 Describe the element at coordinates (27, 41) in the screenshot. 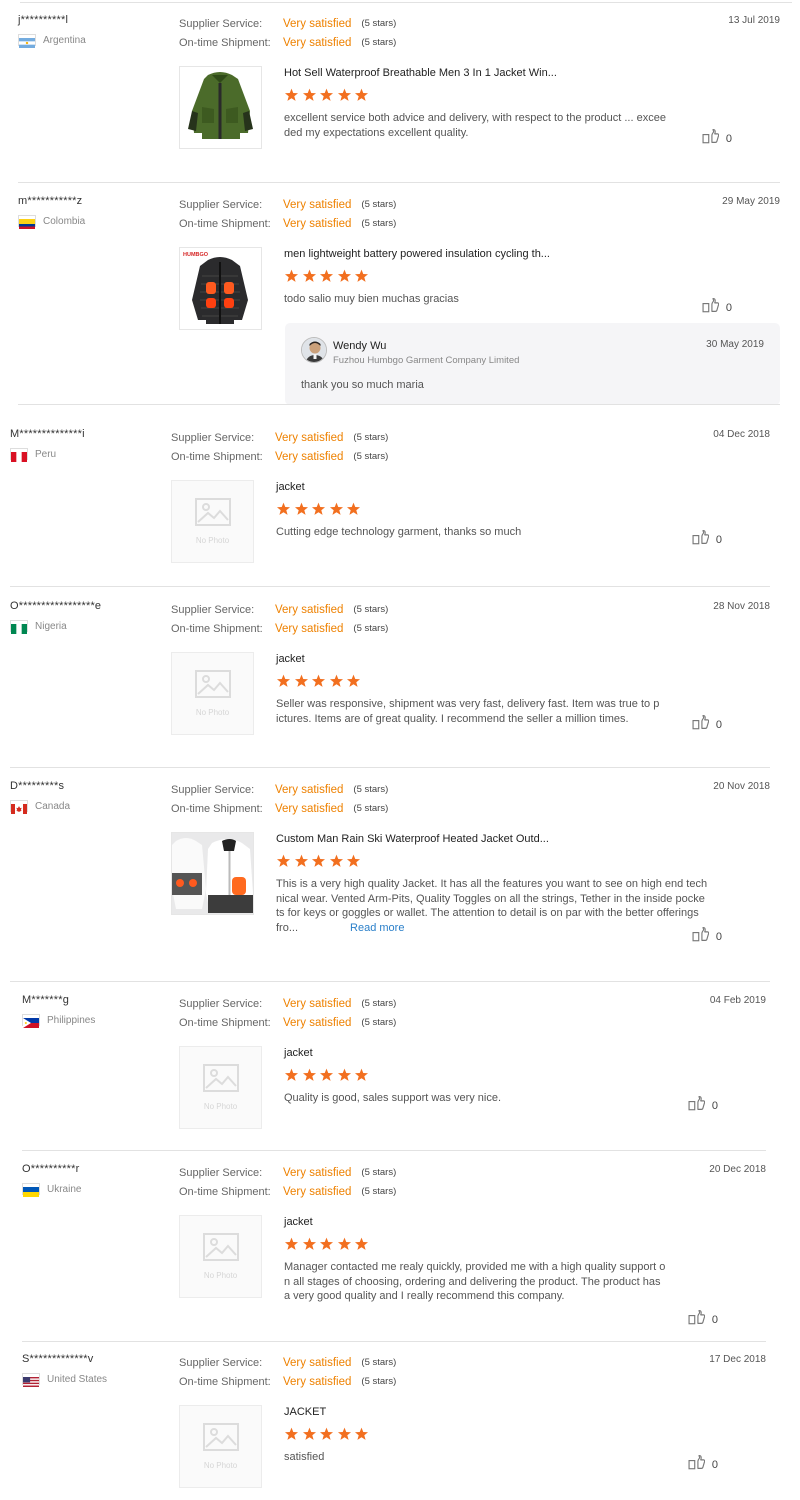

I see `argentina-flag-icon` at that location.